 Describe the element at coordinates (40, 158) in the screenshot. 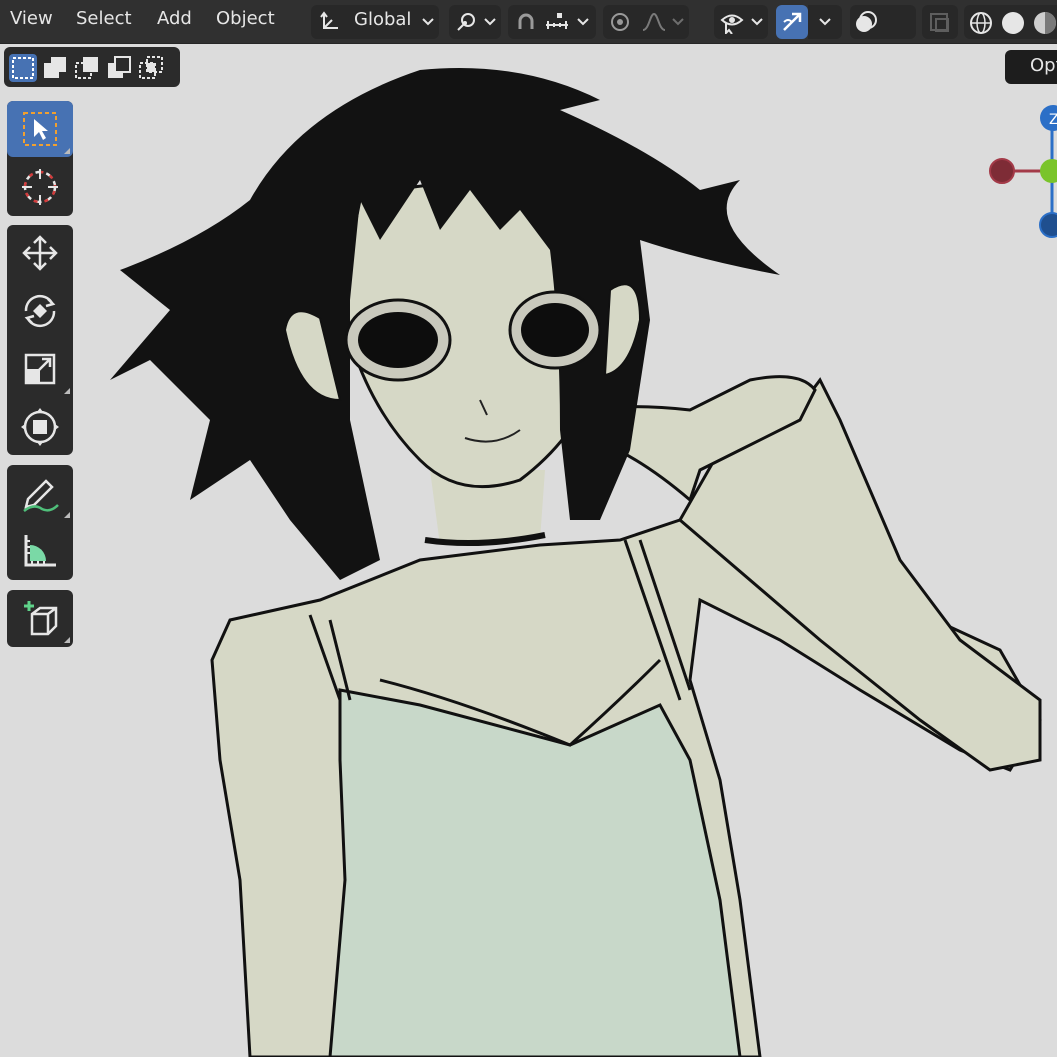

I see `toolbar-group-select` at that location.